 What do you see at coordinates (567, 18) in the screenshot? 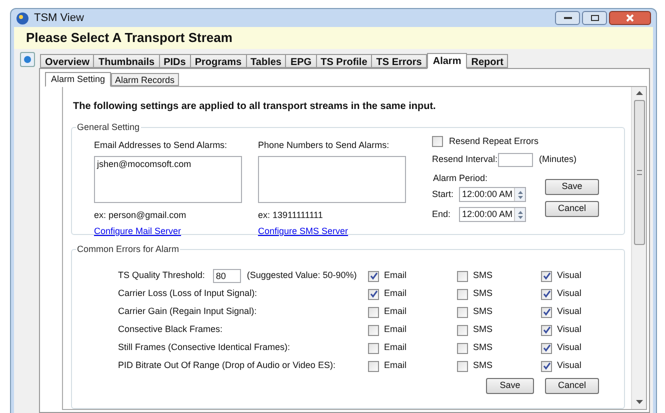
I see `minimize-button` at bounding box center [567, 18].